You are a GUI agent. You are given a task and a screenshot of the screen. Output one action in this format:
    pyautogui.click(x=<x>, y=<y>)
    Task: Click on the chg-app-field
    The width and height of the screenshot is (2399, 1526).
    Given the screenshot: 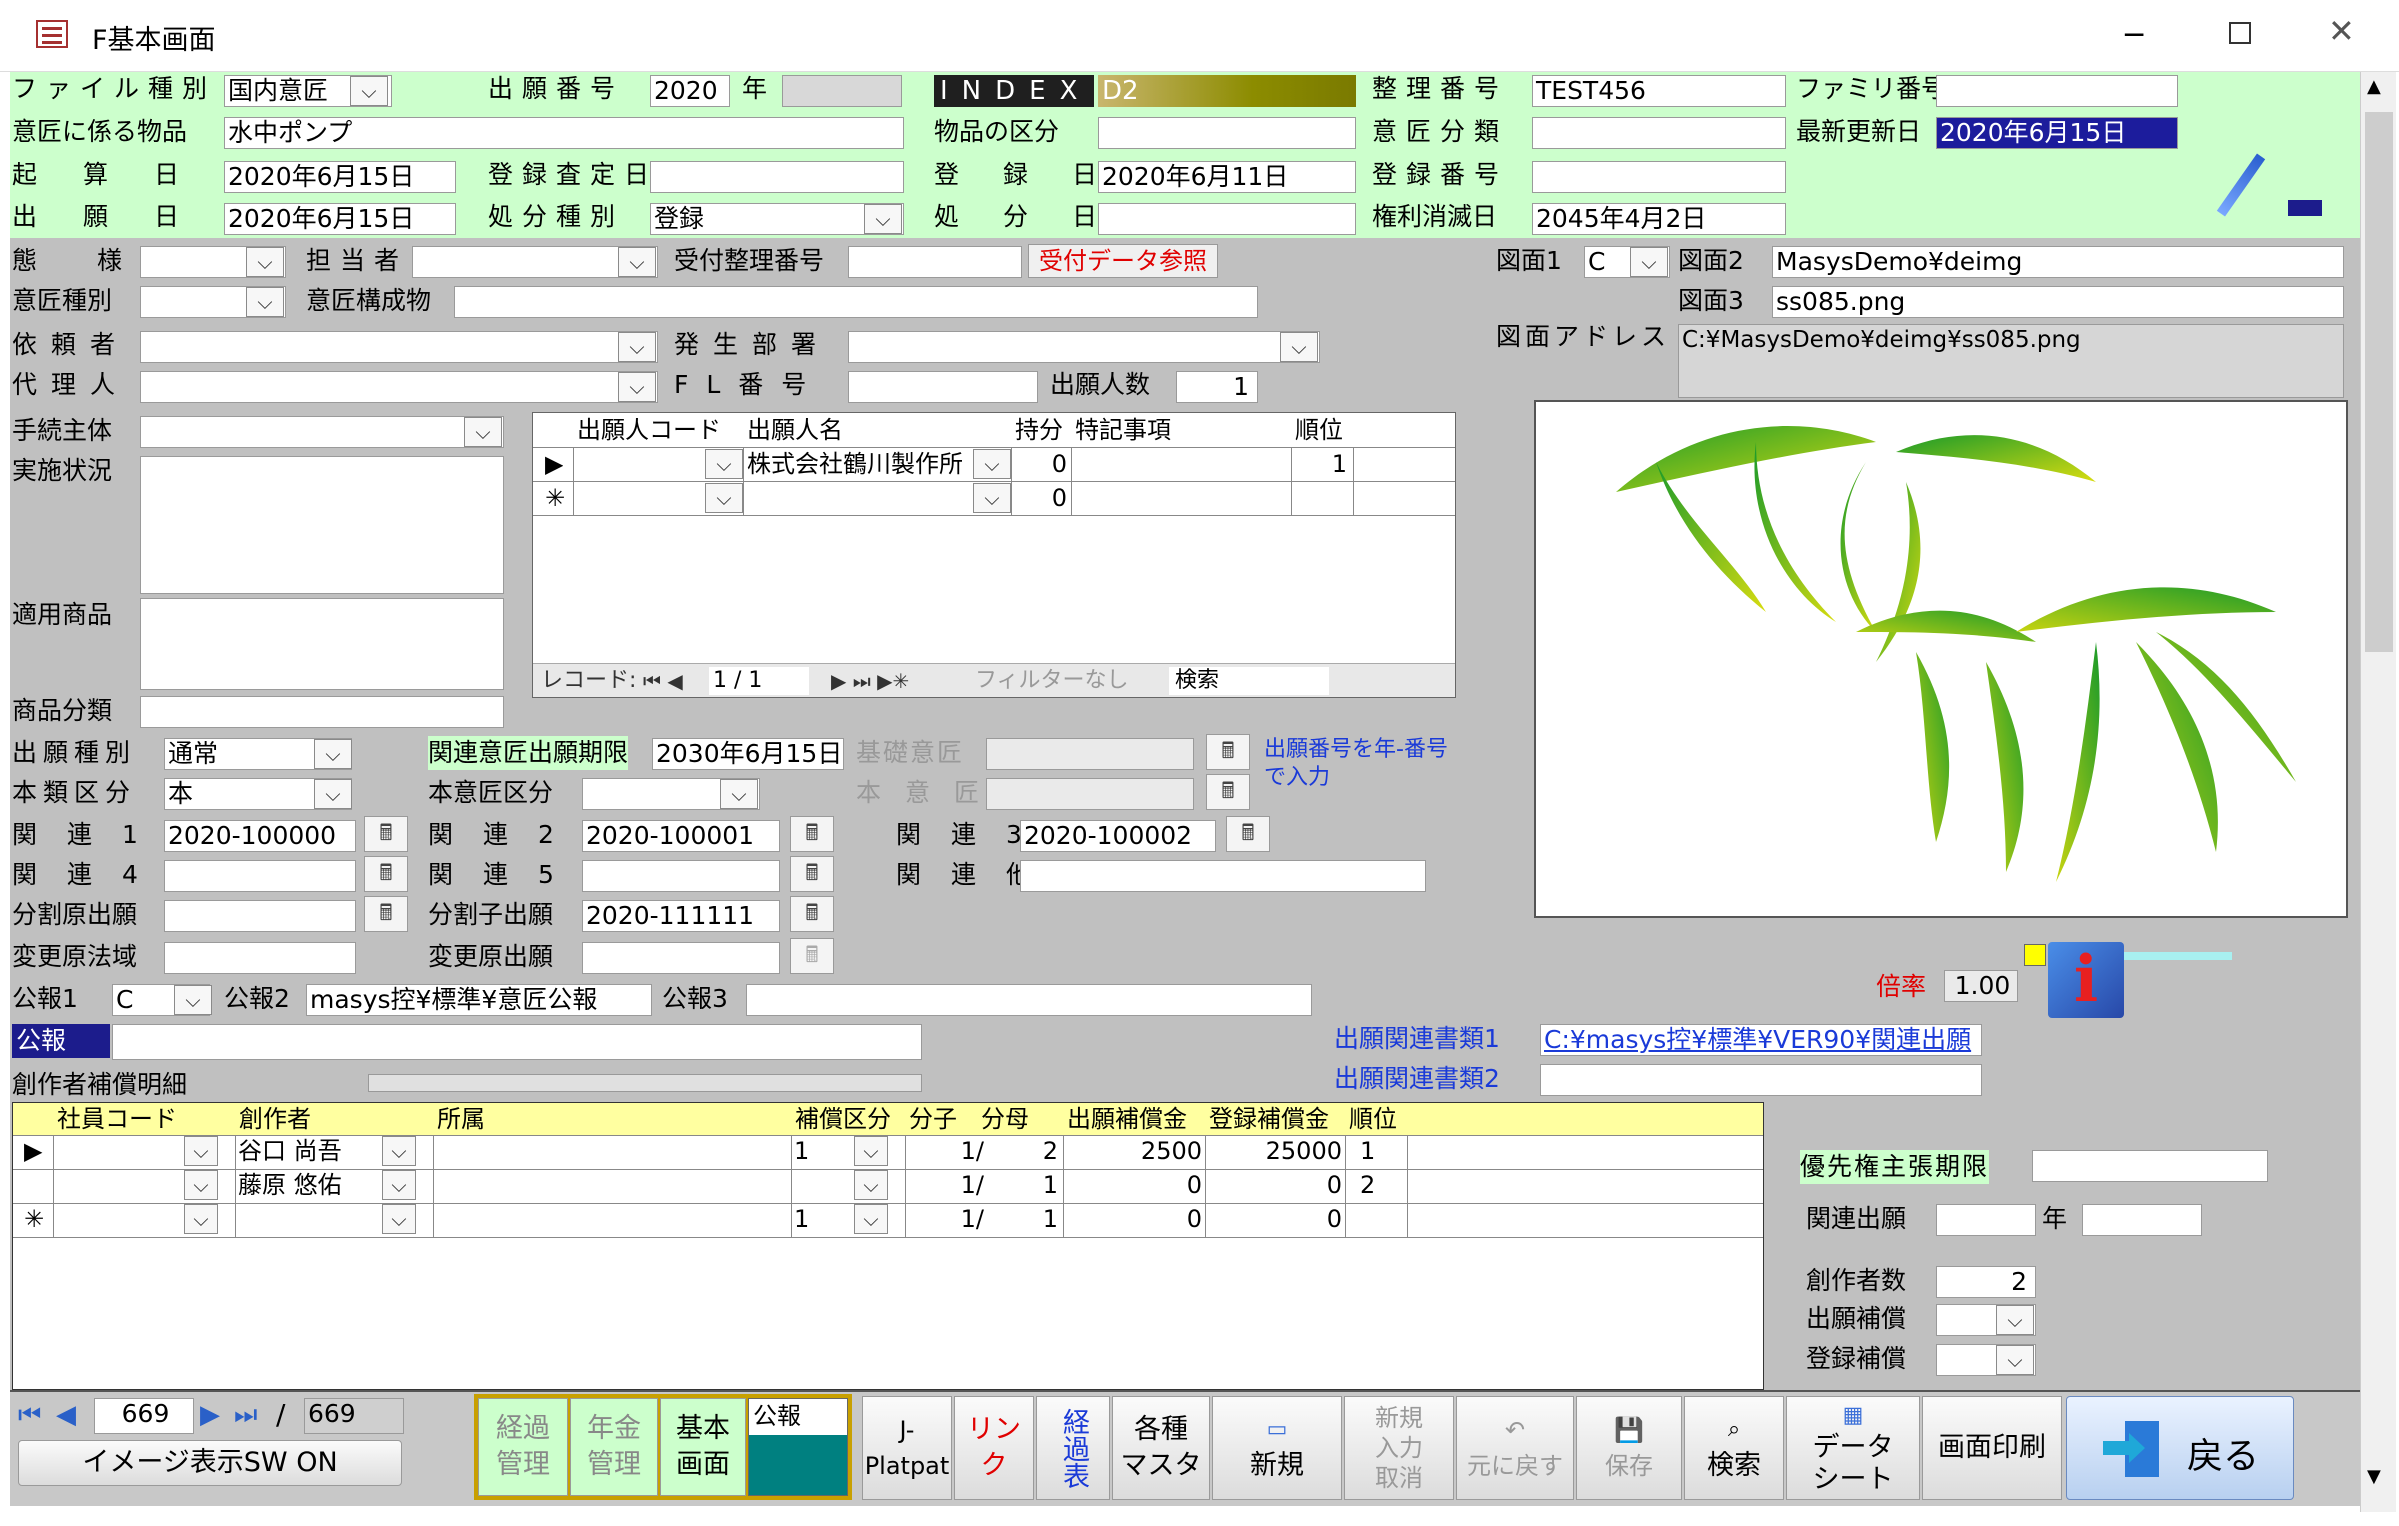 What is the action you would take?
    pyautogui.click(x=681, y=958)
    